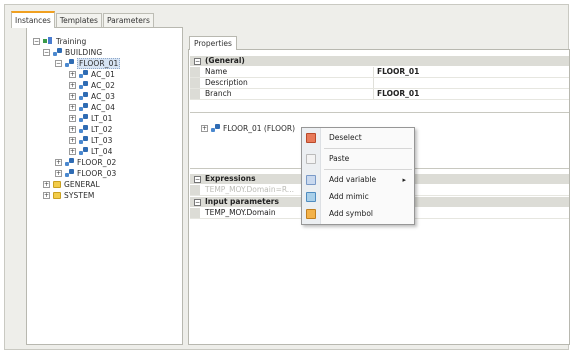 This screenshot has width=573, height=354. I want to click on tree-item-lt-03: + LT_03, so click(91, 140).